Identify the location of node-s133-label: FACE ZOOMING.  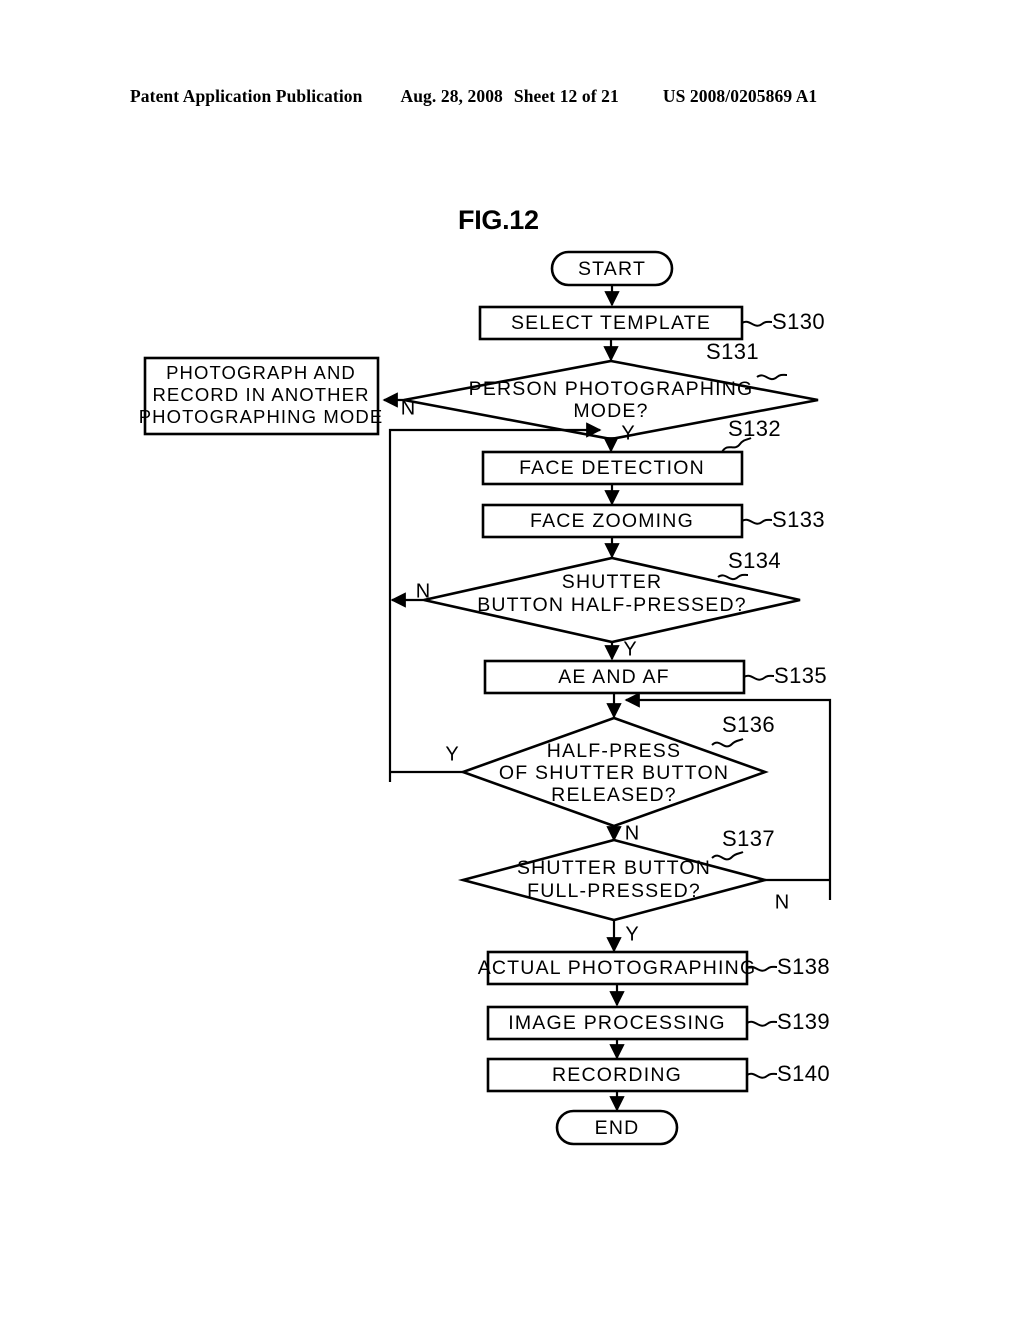
(612, 521).